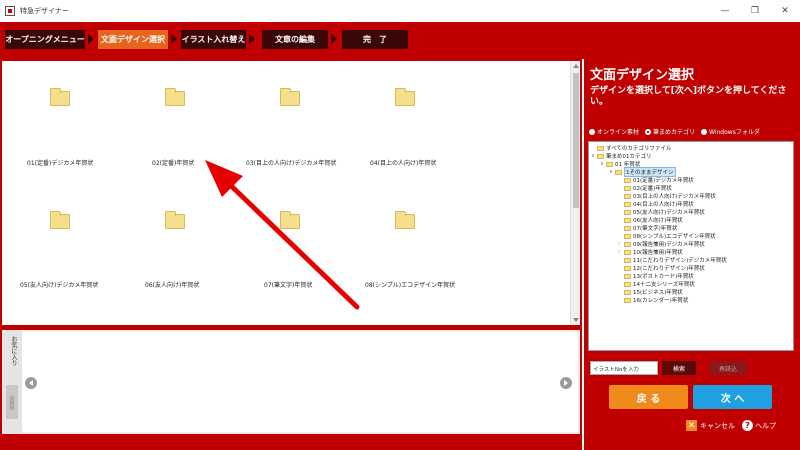 The width and height of the screenshot is (800, 450). I want to click on scrollbar-thumb, so click(576, 140).